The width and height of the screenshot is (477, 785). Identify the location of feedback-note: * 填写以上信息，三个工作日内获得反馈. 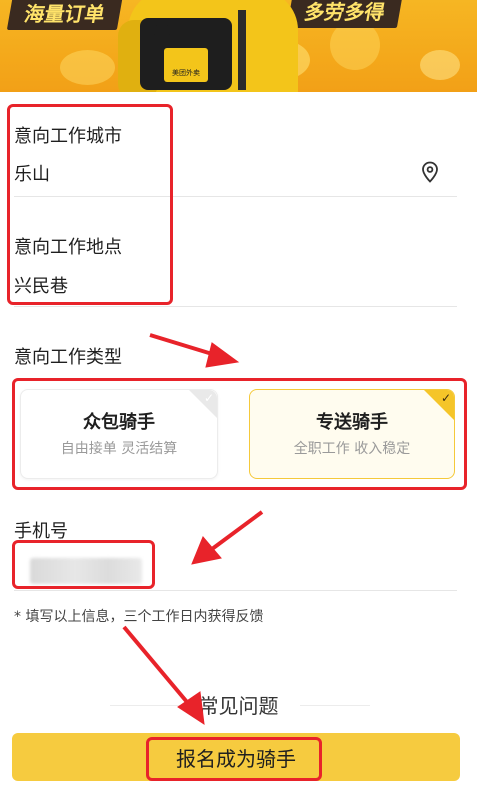
(139, 617).